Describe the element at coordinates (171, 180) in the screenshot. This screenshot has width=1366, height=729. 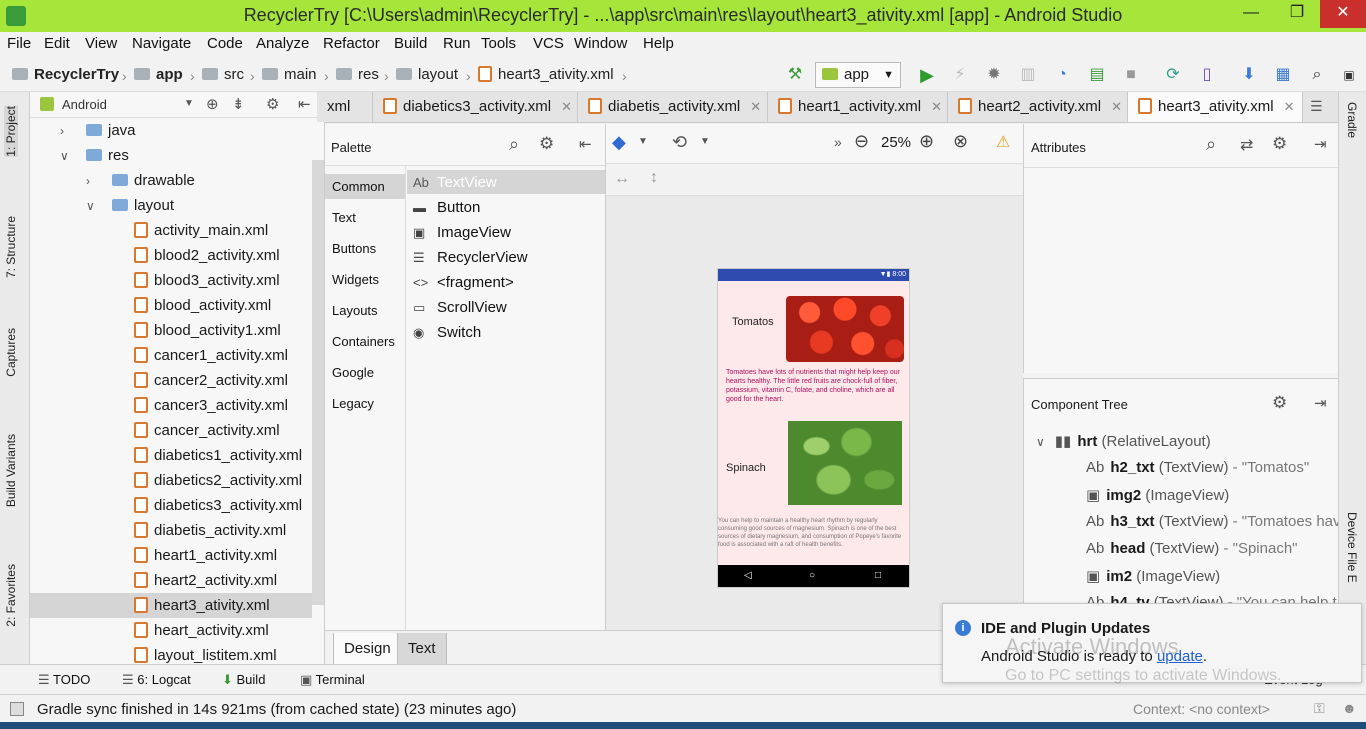
I see `tree-folder: › drawable` at that location.